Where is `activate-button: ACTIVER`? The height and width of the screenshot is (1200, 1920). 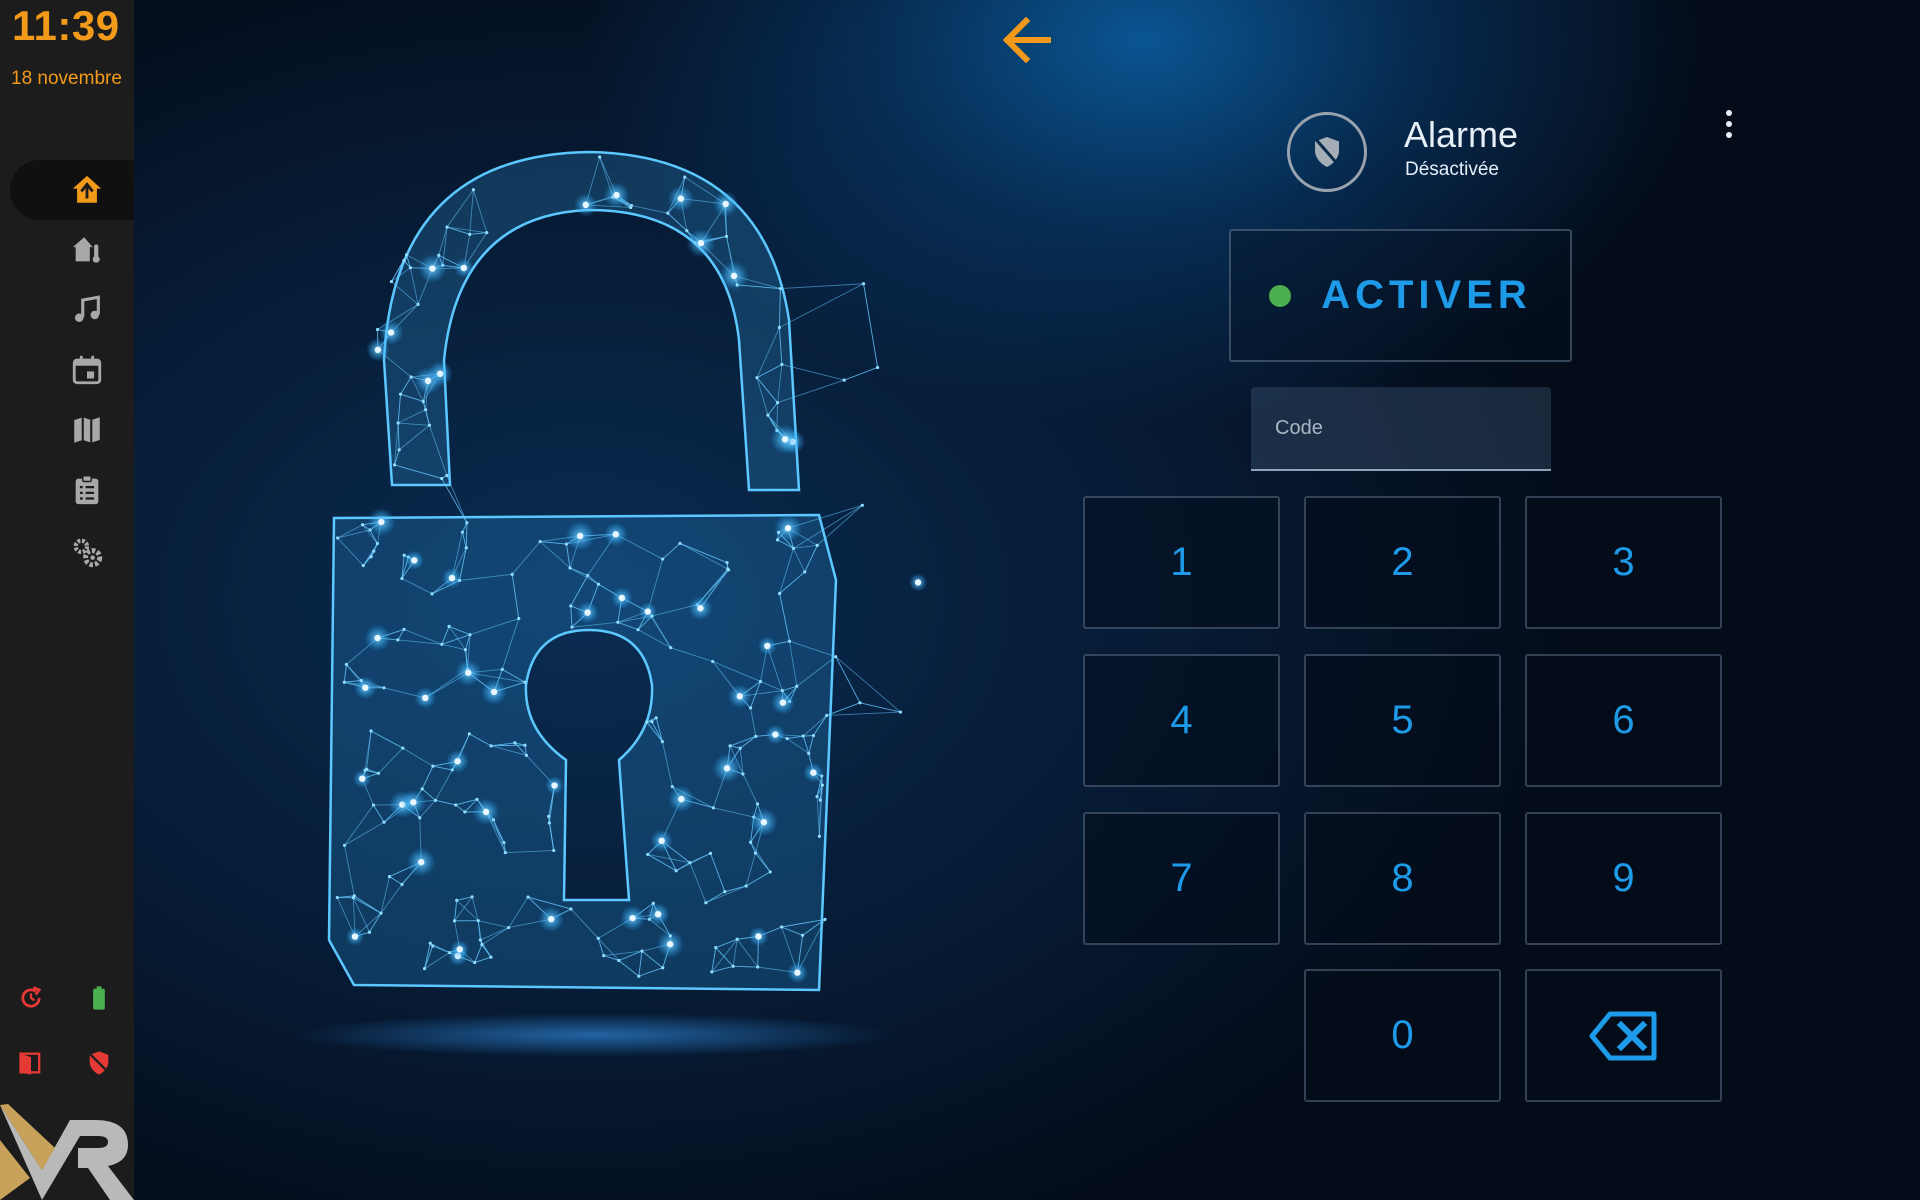 activate-button: ACTIVER is located at coordinates (1400, 295).